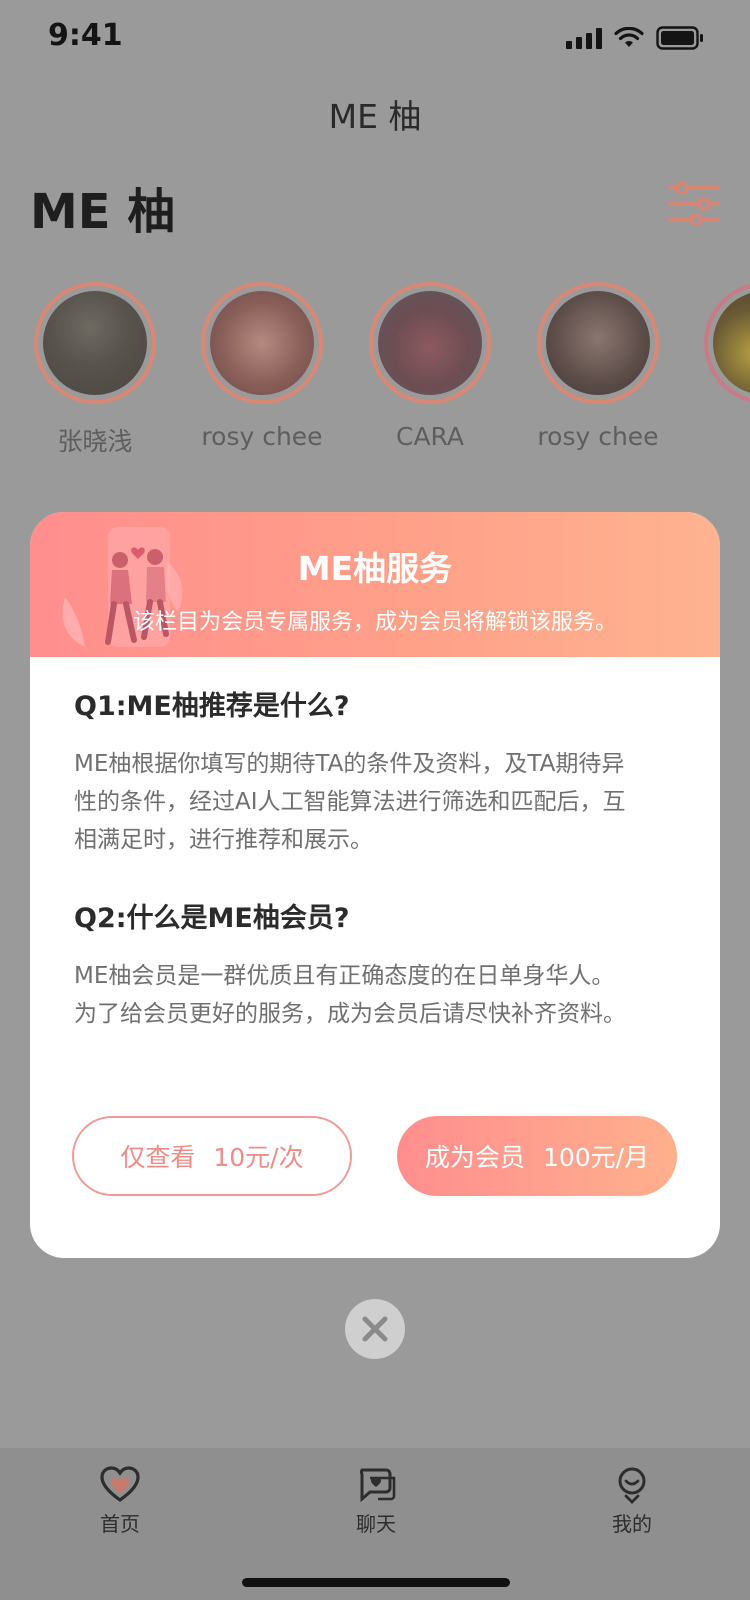  Describe the element at coordinates (537, 1156) in the screenshot. I see `become-member-button: 成为会员 100元/月` at that location.